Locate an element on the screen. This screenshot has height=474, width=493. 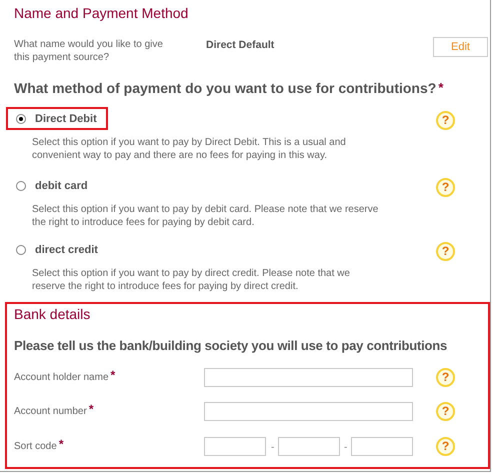
section-title: Name and Payment Method is located at coordinates (101, 13).